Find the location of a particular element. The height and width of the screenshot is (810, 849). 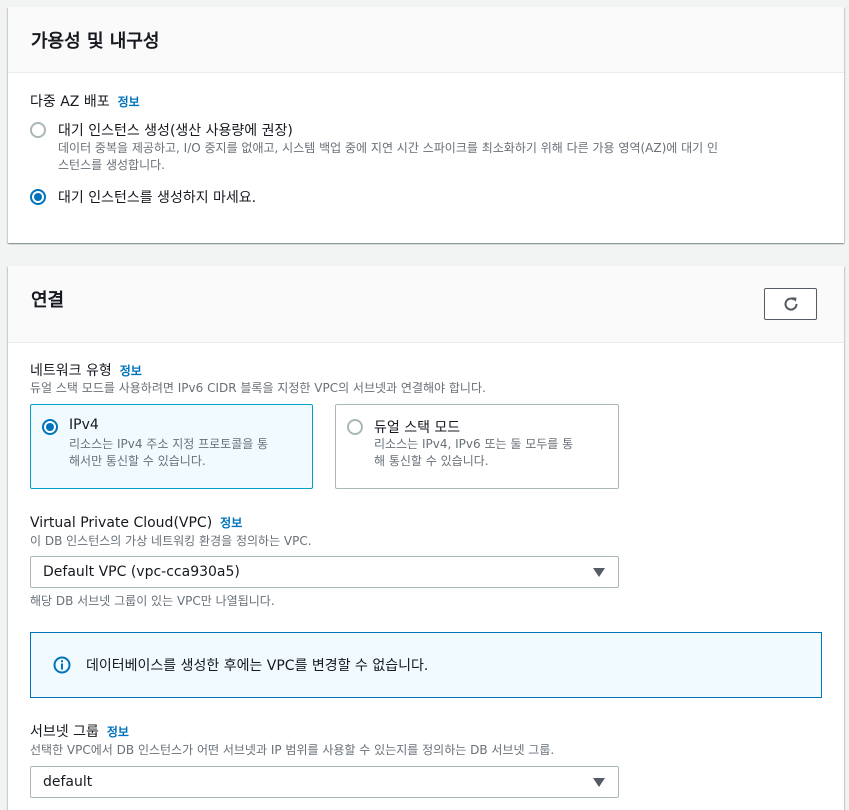

tile-dual-stack-desc-line2: 해 통신할 수 있습니다. is located at coordinates (431, 461).